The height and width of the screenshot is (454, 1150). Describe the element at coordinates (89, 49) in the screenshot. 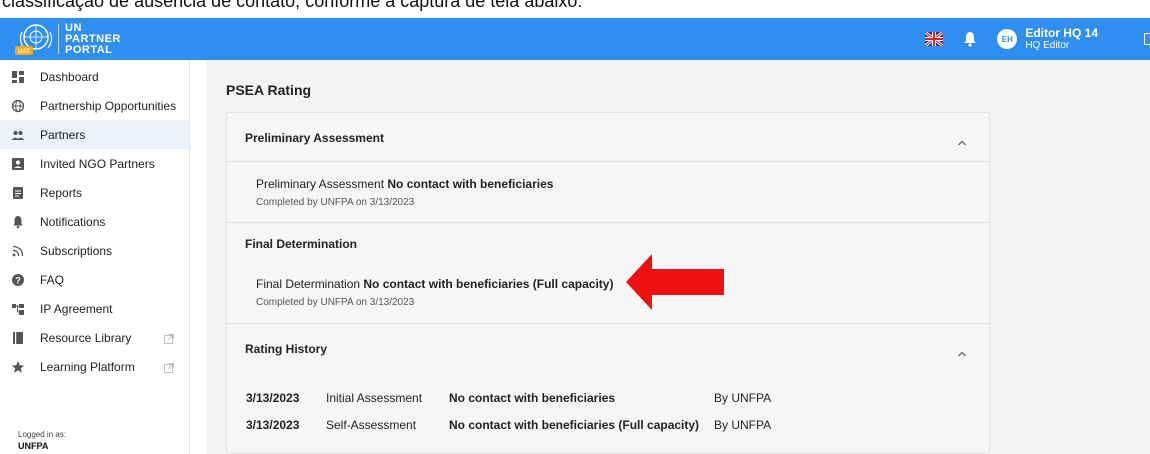

I see `logo-line-3: PORTAL` at that location.